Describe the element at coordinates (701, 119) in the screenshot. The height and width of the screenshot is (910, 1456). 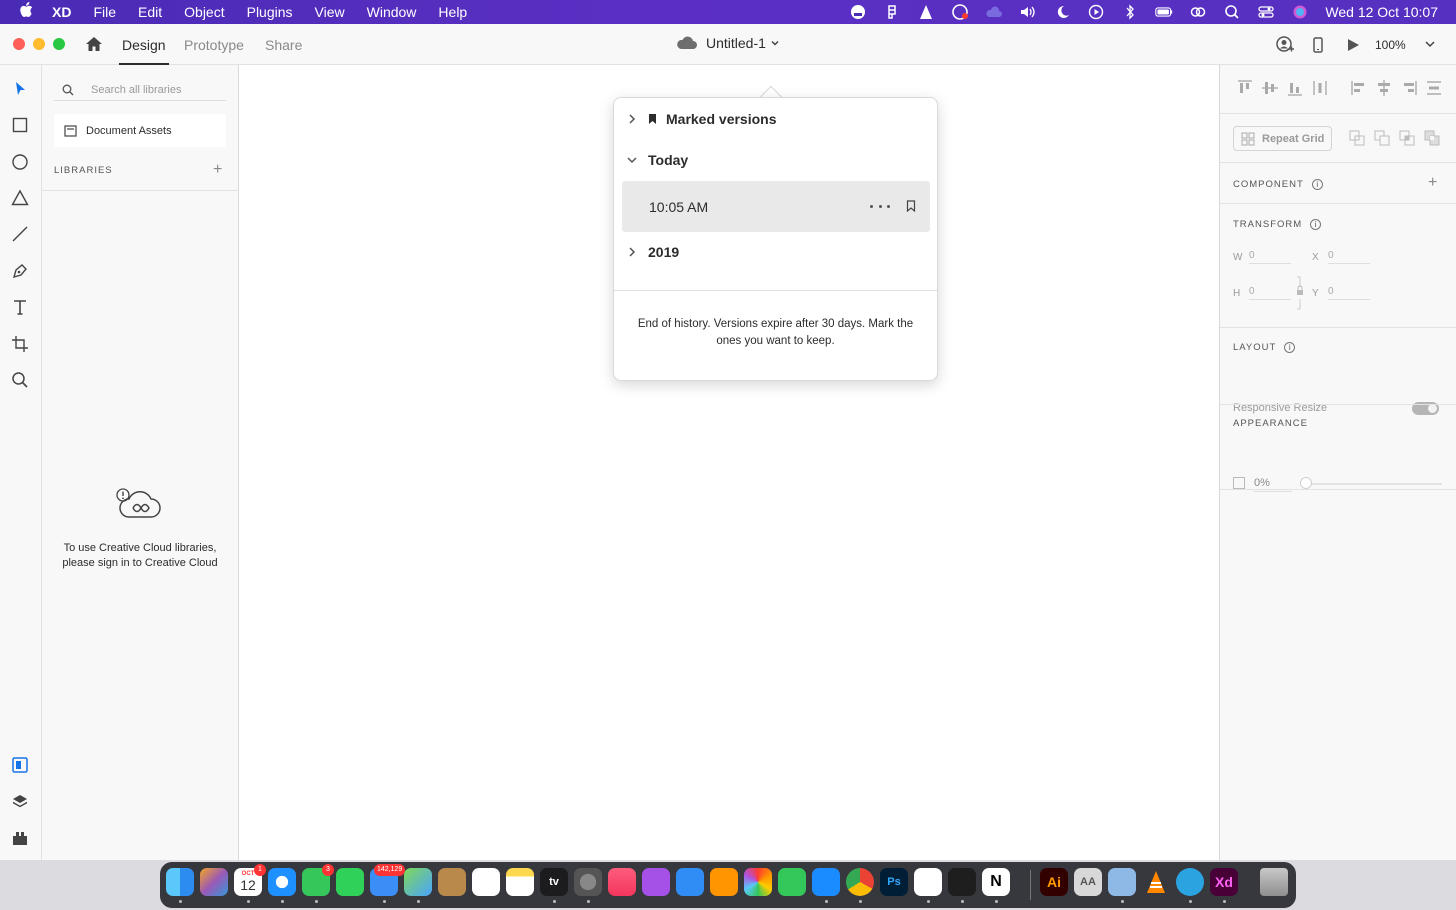
I see `marked-versions-row: Marked versions` at that location.